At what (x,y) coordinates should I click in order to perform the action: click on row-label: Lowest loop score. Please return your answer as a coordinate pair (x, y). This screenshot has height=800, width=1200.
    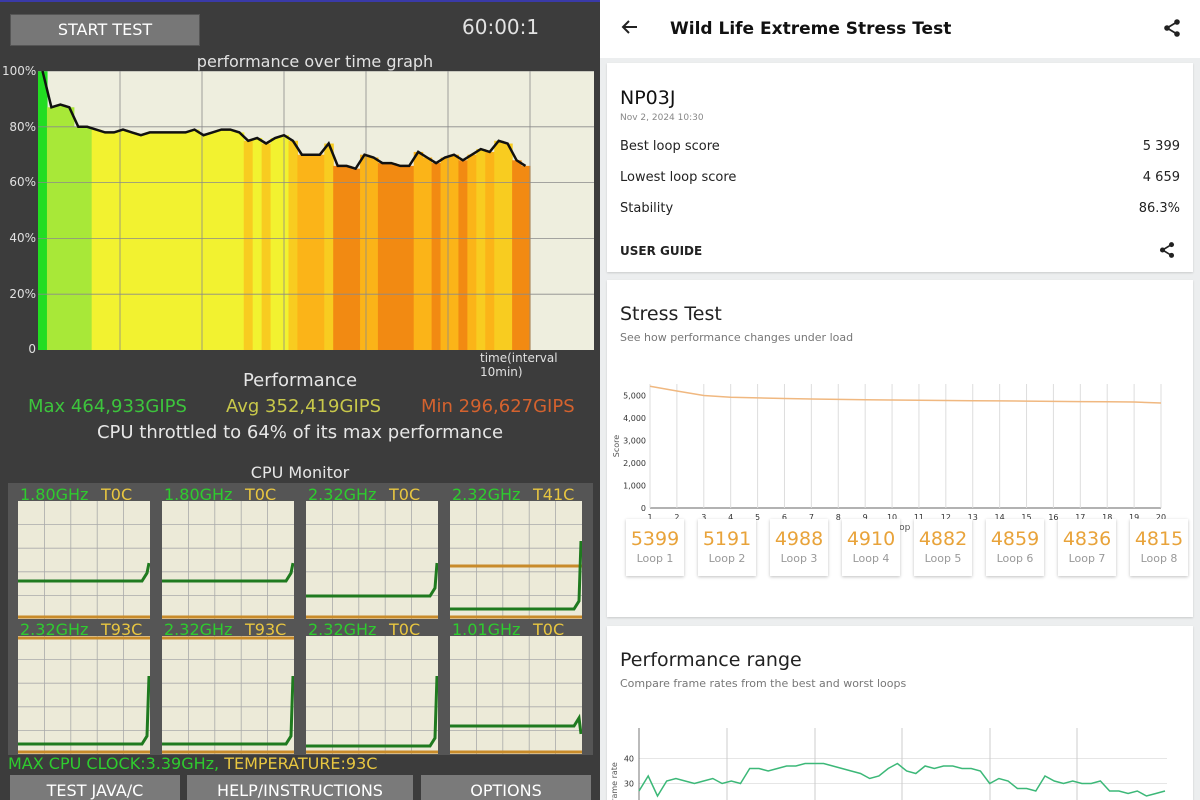
    Looking at the image, I should click on (678, 177).